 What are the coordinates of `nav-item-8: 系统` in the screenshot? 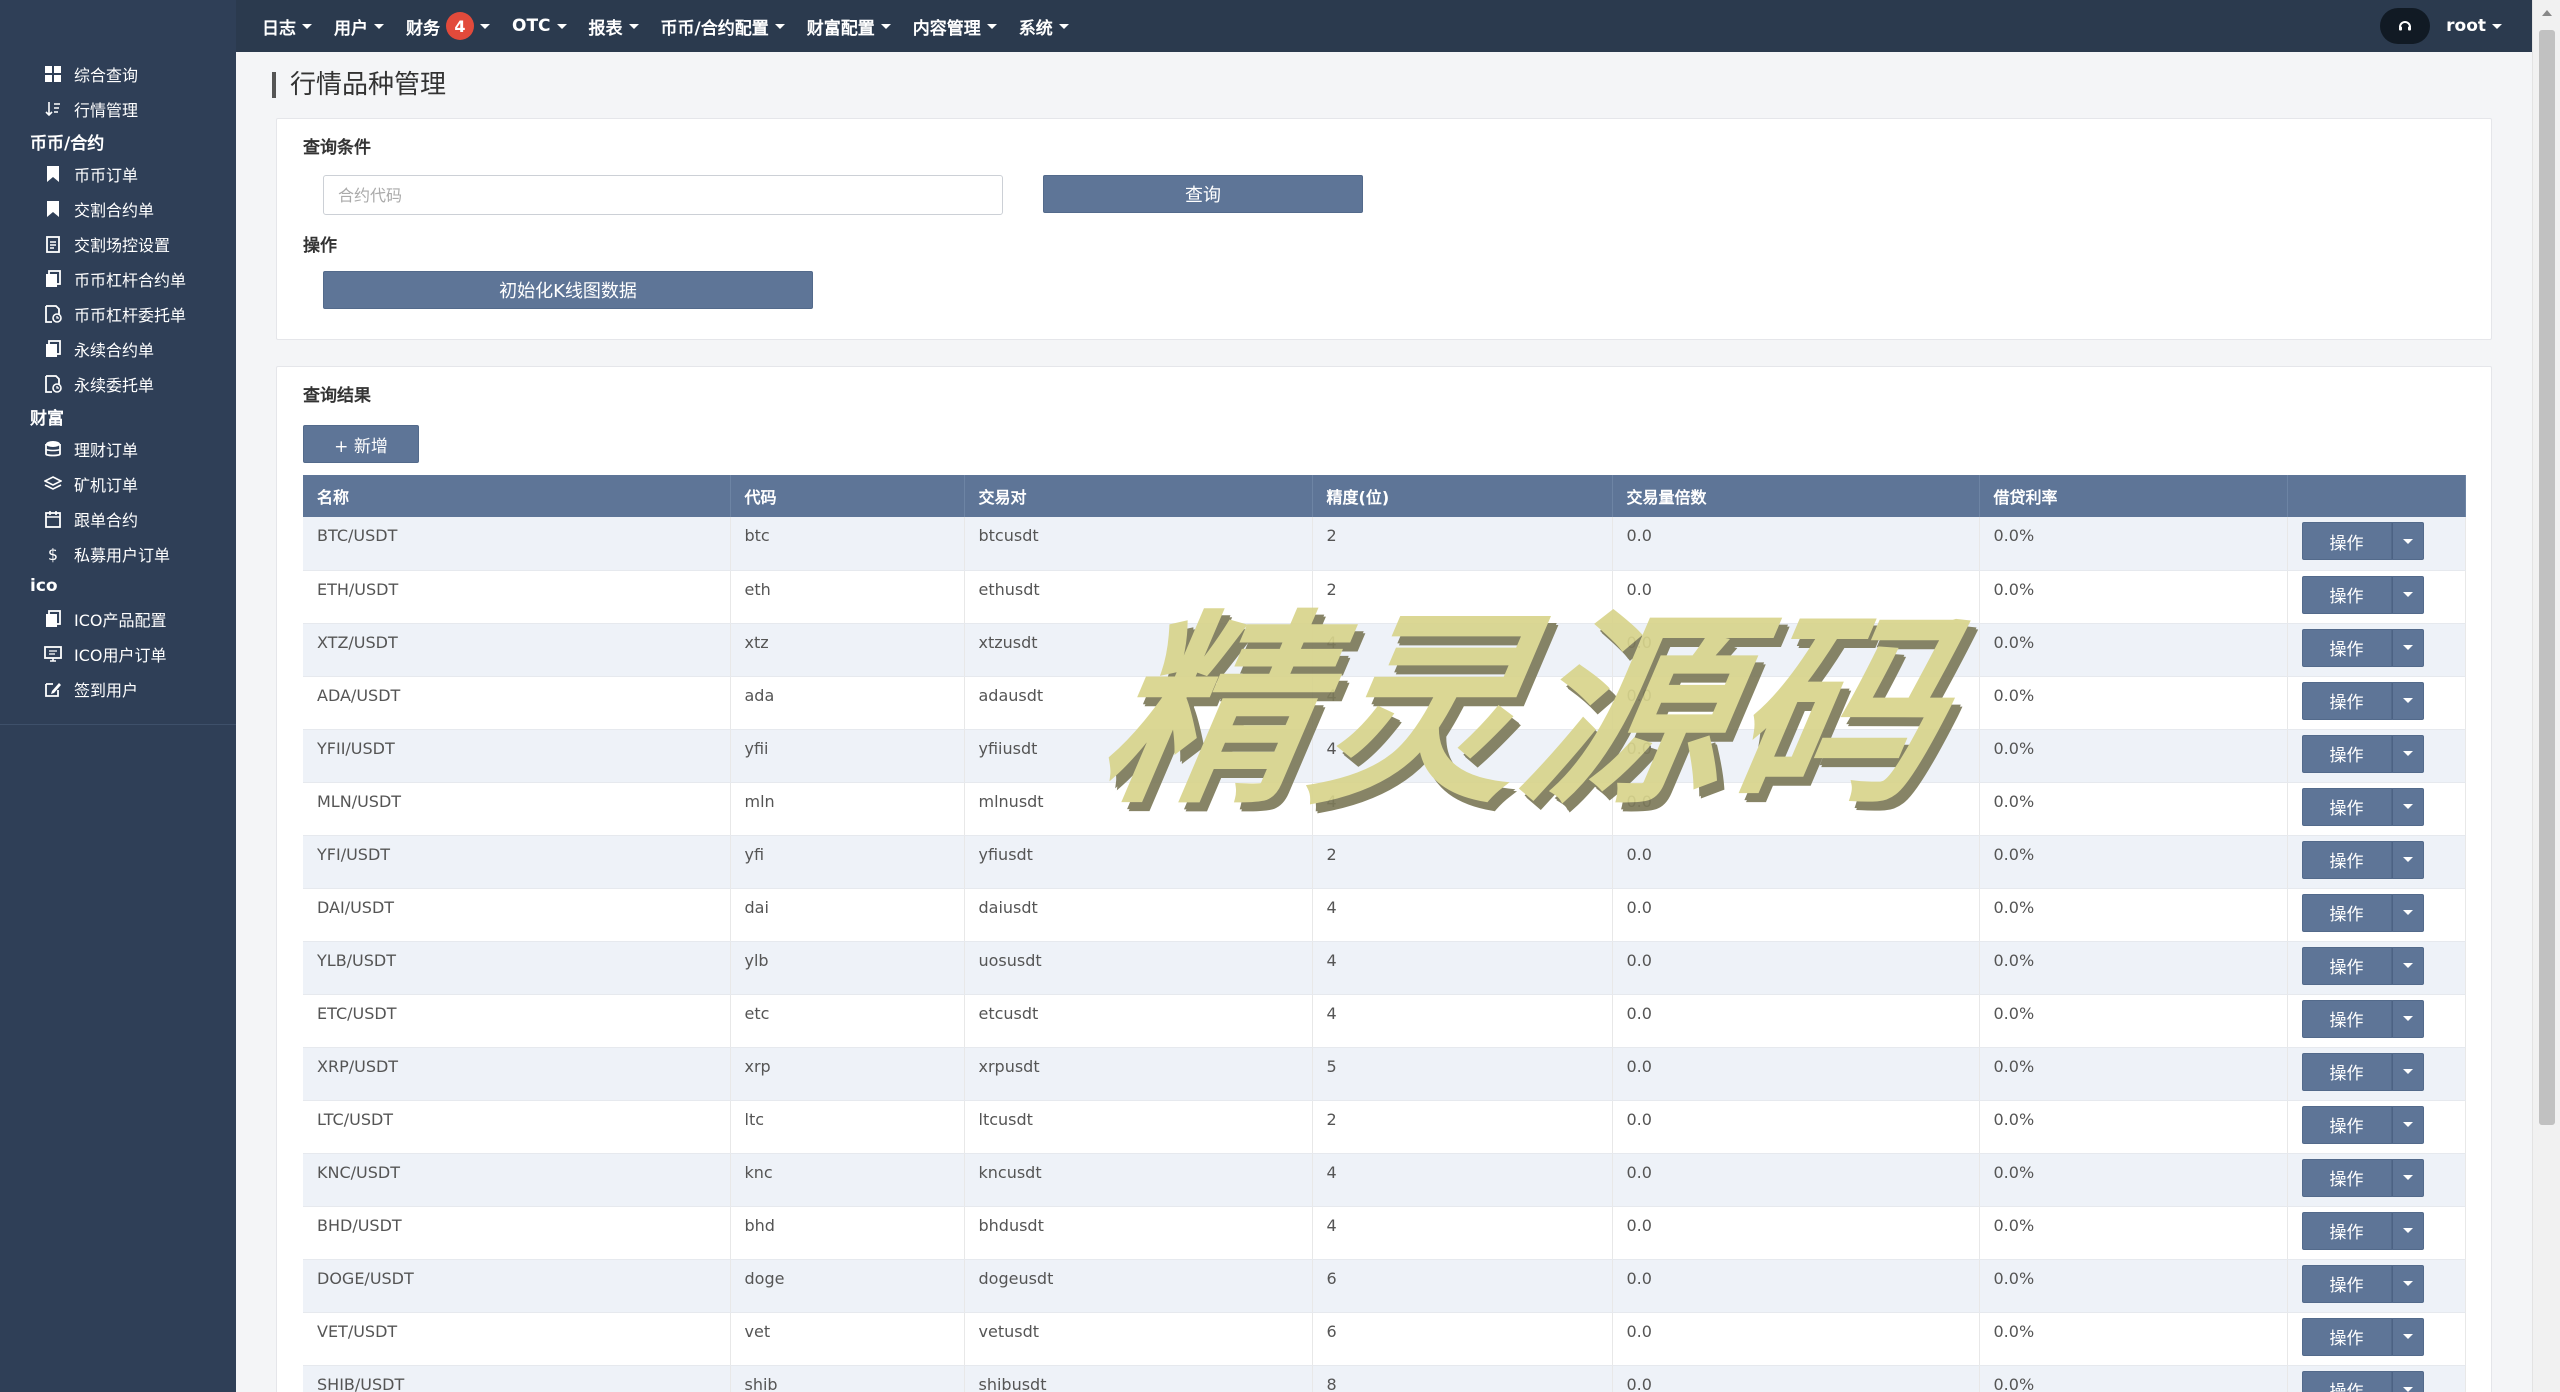 It's located at (1044, 26).